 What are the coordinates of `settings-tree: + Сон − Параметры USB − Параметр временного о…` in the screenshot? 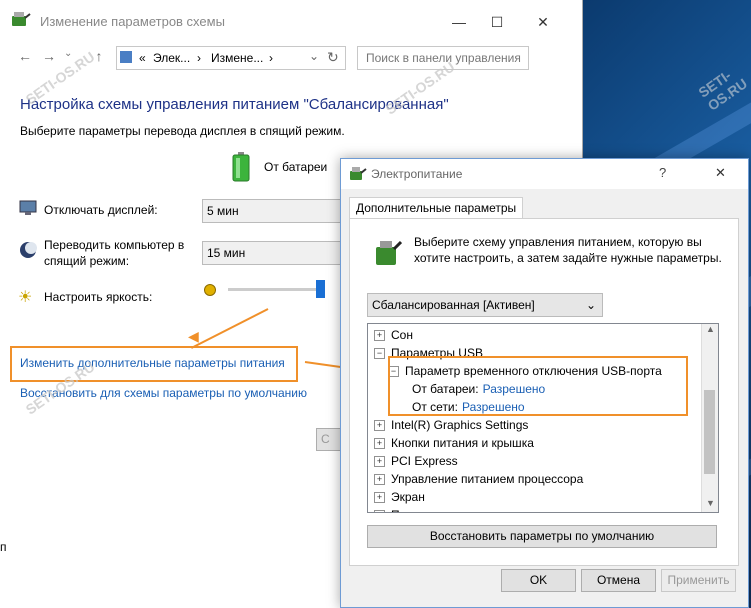 It's located at (543, 418).